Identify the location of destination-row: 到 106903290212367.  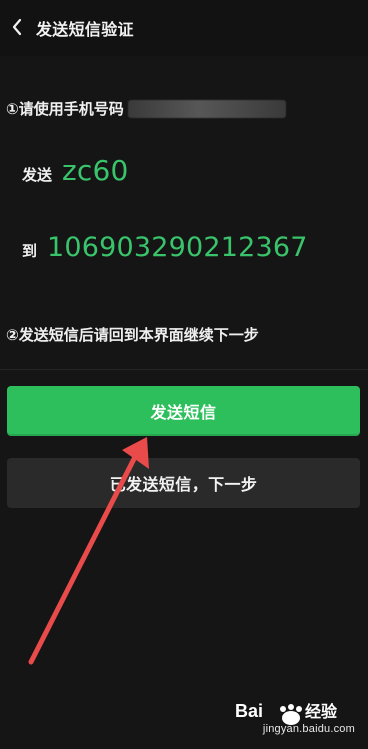
(165, 247).